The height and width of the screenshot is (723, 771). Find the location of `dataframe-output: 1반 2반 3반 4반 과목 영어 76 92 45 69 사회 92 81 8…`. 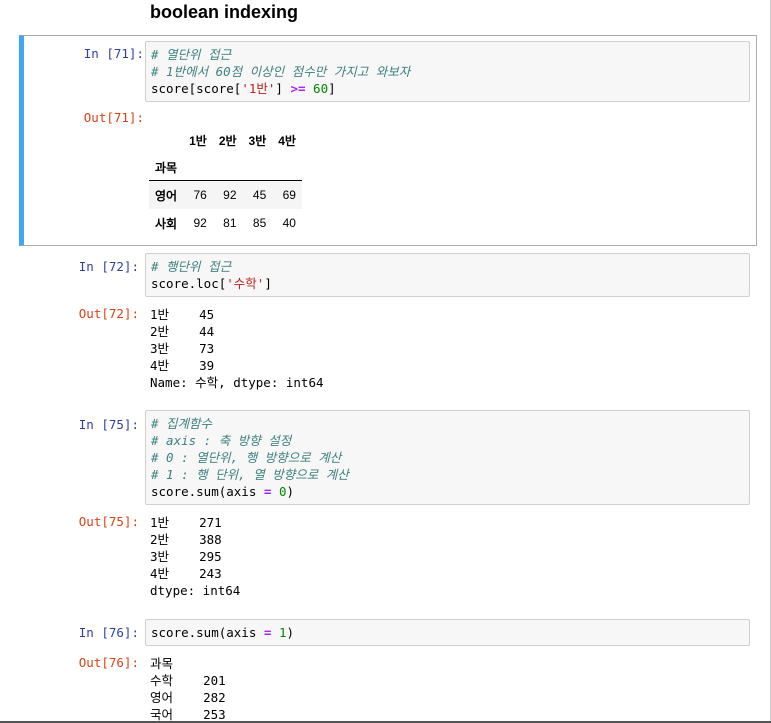

dataframe-output: 1반 2반 3반 4반 과목 영어 76 92 45 69 사회 92 81 8… is located at coordinates (445, 177).